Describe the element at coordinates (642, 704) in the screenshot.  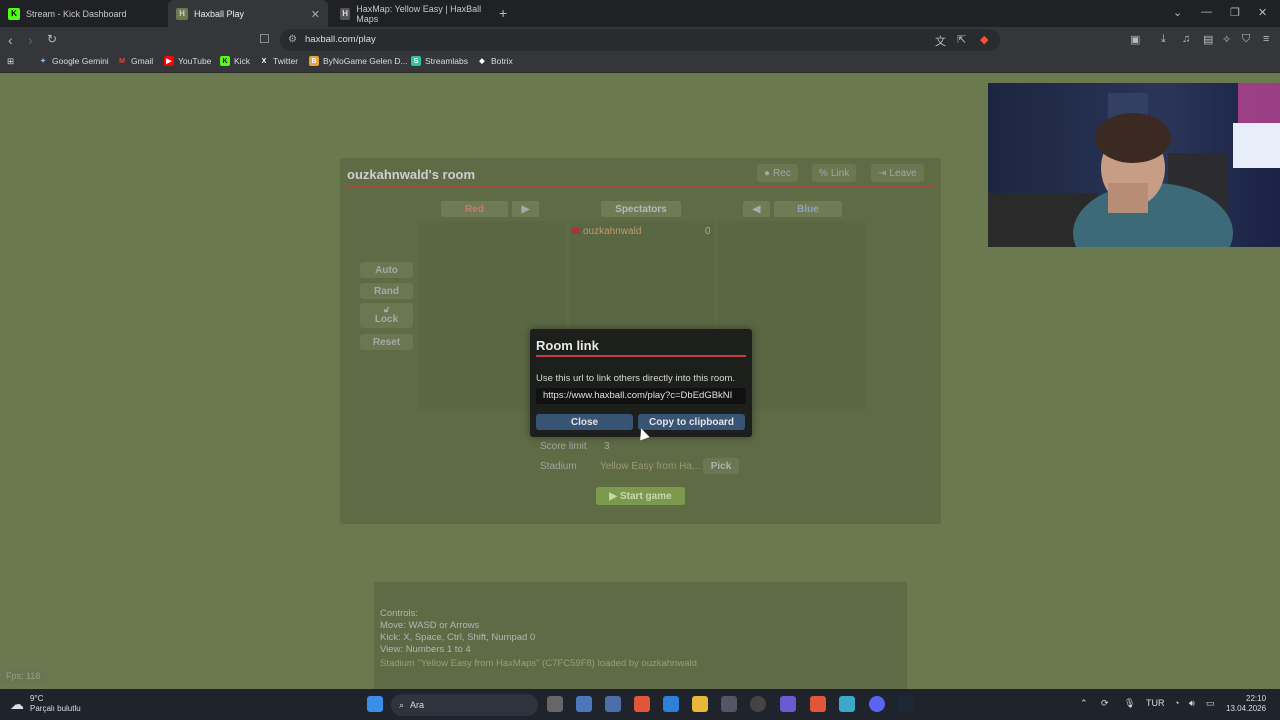
I see `brave-taskbar-icon` at that location.